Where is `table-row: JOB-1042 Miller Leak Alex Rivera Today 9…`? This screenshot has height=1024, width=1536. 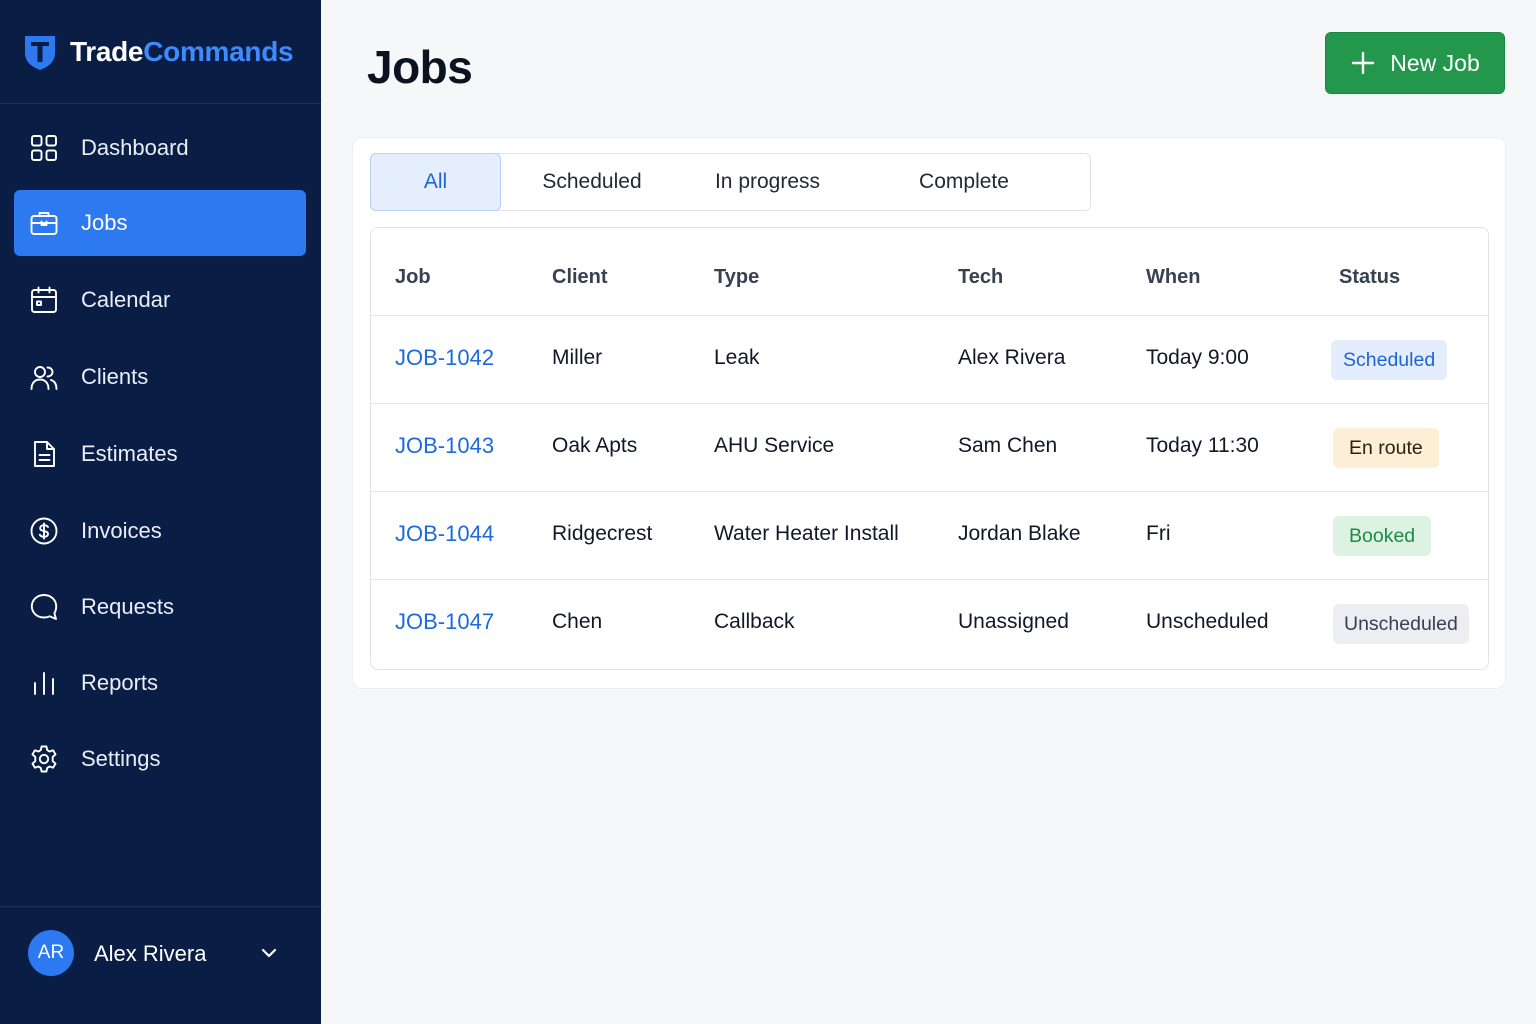 table-row: JOB-1042 Miller Leak Alex Rivera Today 9… is located at coordinates (929, 360).